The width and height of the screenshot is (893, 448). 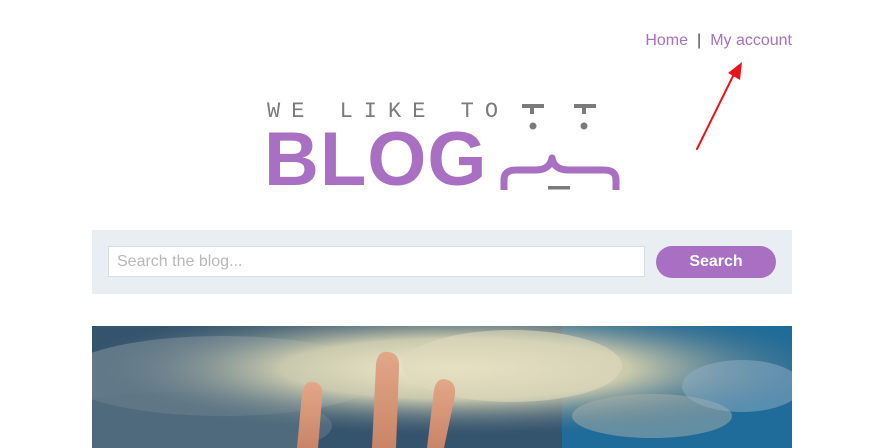 What do you see at coordinates (666, 40) in the screenshot?
I see `home-link: Home` at bounding box center [666, 40].